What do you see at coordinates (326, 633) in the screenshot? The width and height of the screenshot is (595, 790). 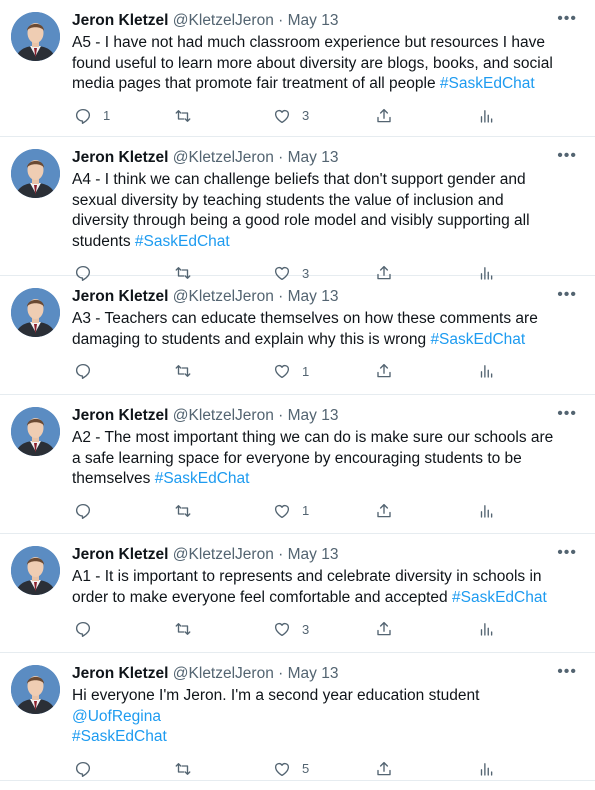 I see `tweet-actions: 3` at bounding box center [326, 633].